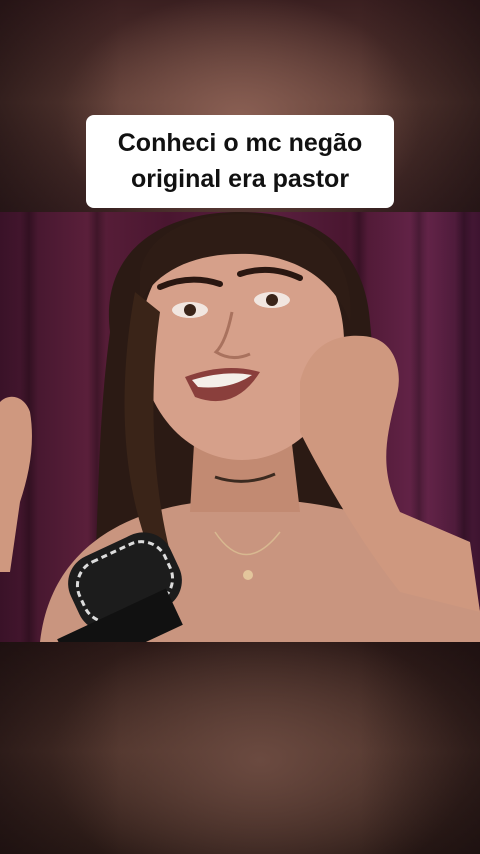 The width and height of the screenshot is (480, 854). Describe the element at coordinates (240, 179) in the screenshot. I see `caption-line-2: original era pastor` at that location.